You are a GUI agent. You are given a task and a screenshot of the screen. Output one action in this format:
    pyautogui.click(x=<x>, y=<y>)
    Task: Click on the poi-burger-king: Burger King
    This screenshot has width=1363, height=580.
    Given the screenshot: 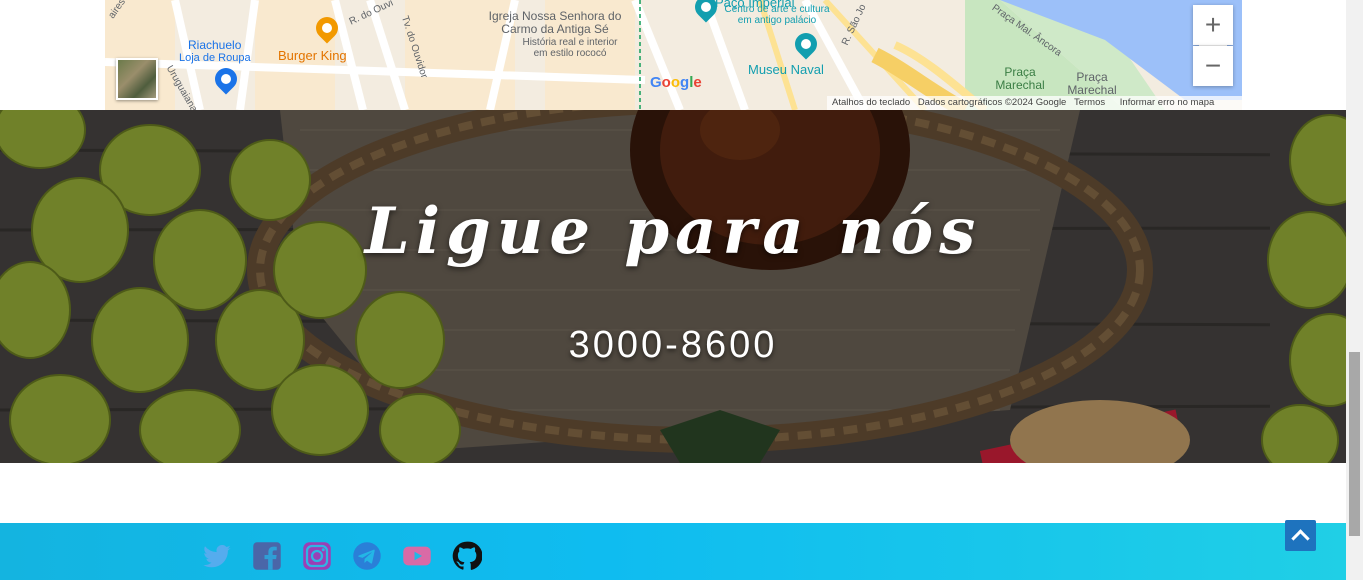 What is the action you would take?
    pyautogui.click(x=312, y=56)
    